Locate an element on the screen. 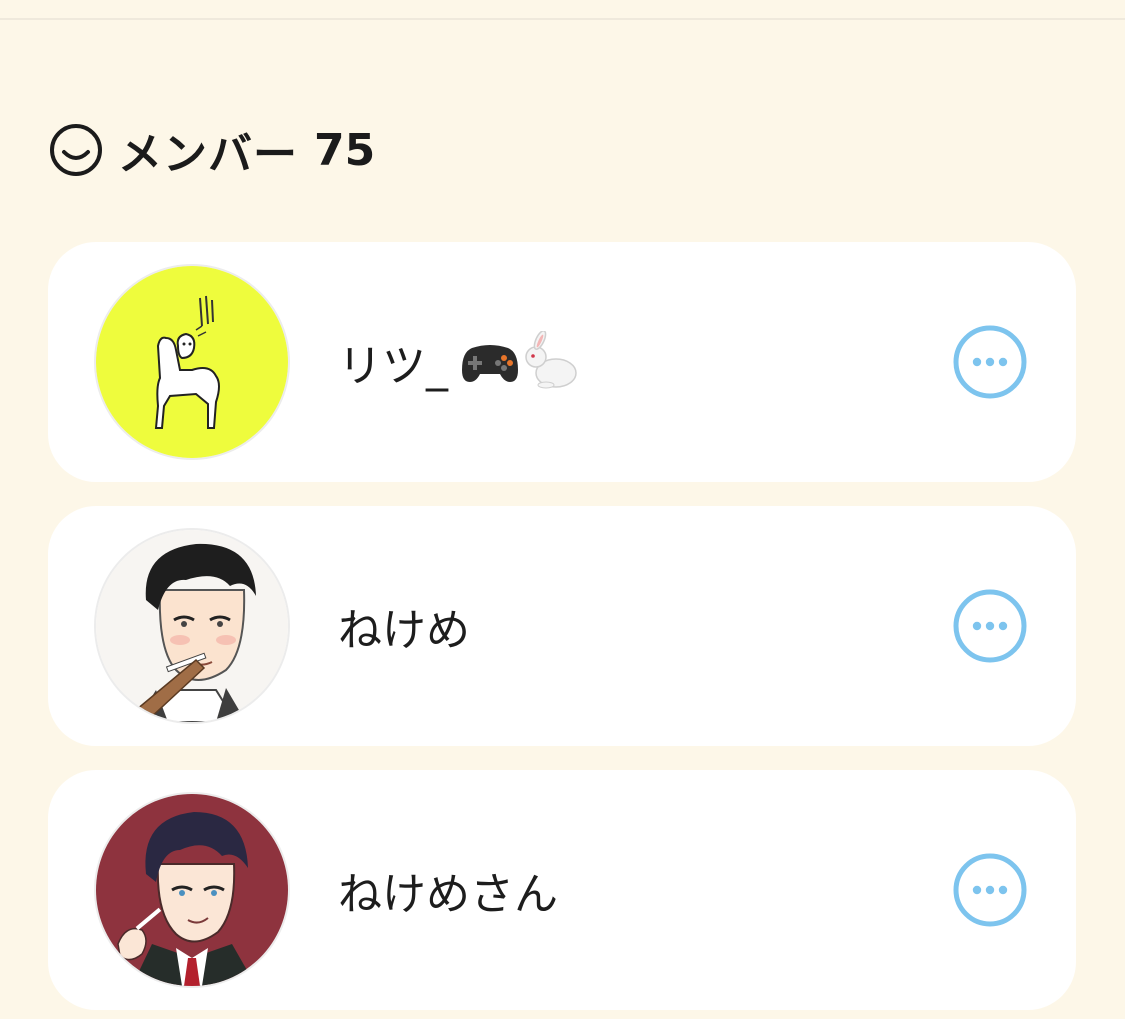 This screenshot has height=1019, width=1125. name-emojis is located at coordinates (521, 362).